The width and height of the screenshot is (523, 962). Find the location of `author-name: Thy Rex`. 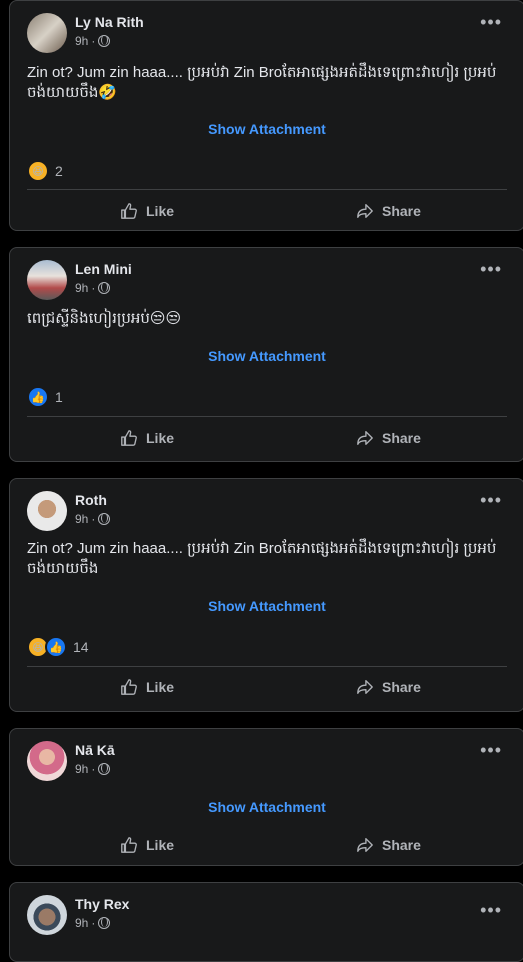

author-name: Thy Rex is located at coordinates (102, 904).